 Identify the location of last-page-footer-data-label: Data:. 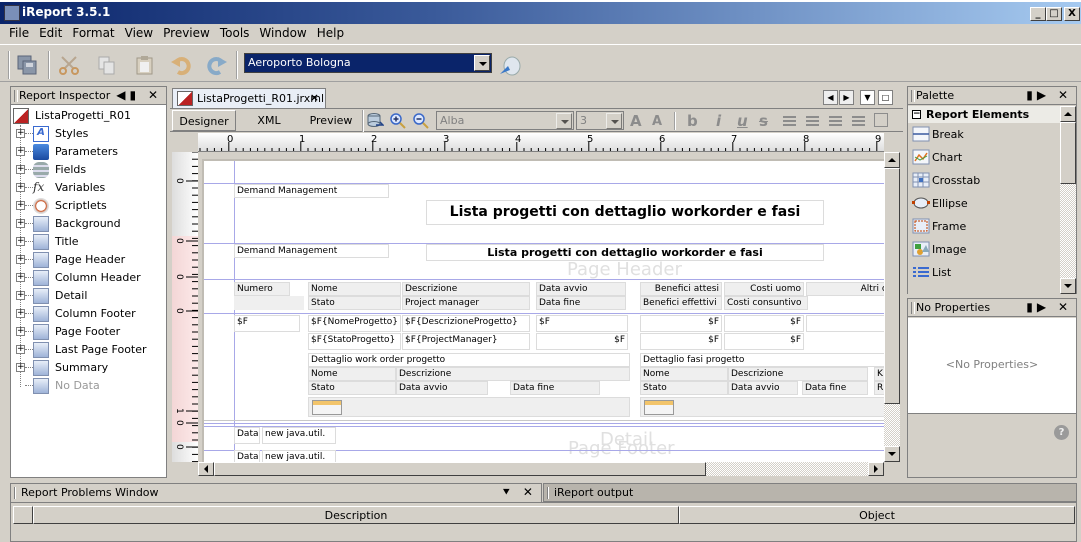
(247, 456).